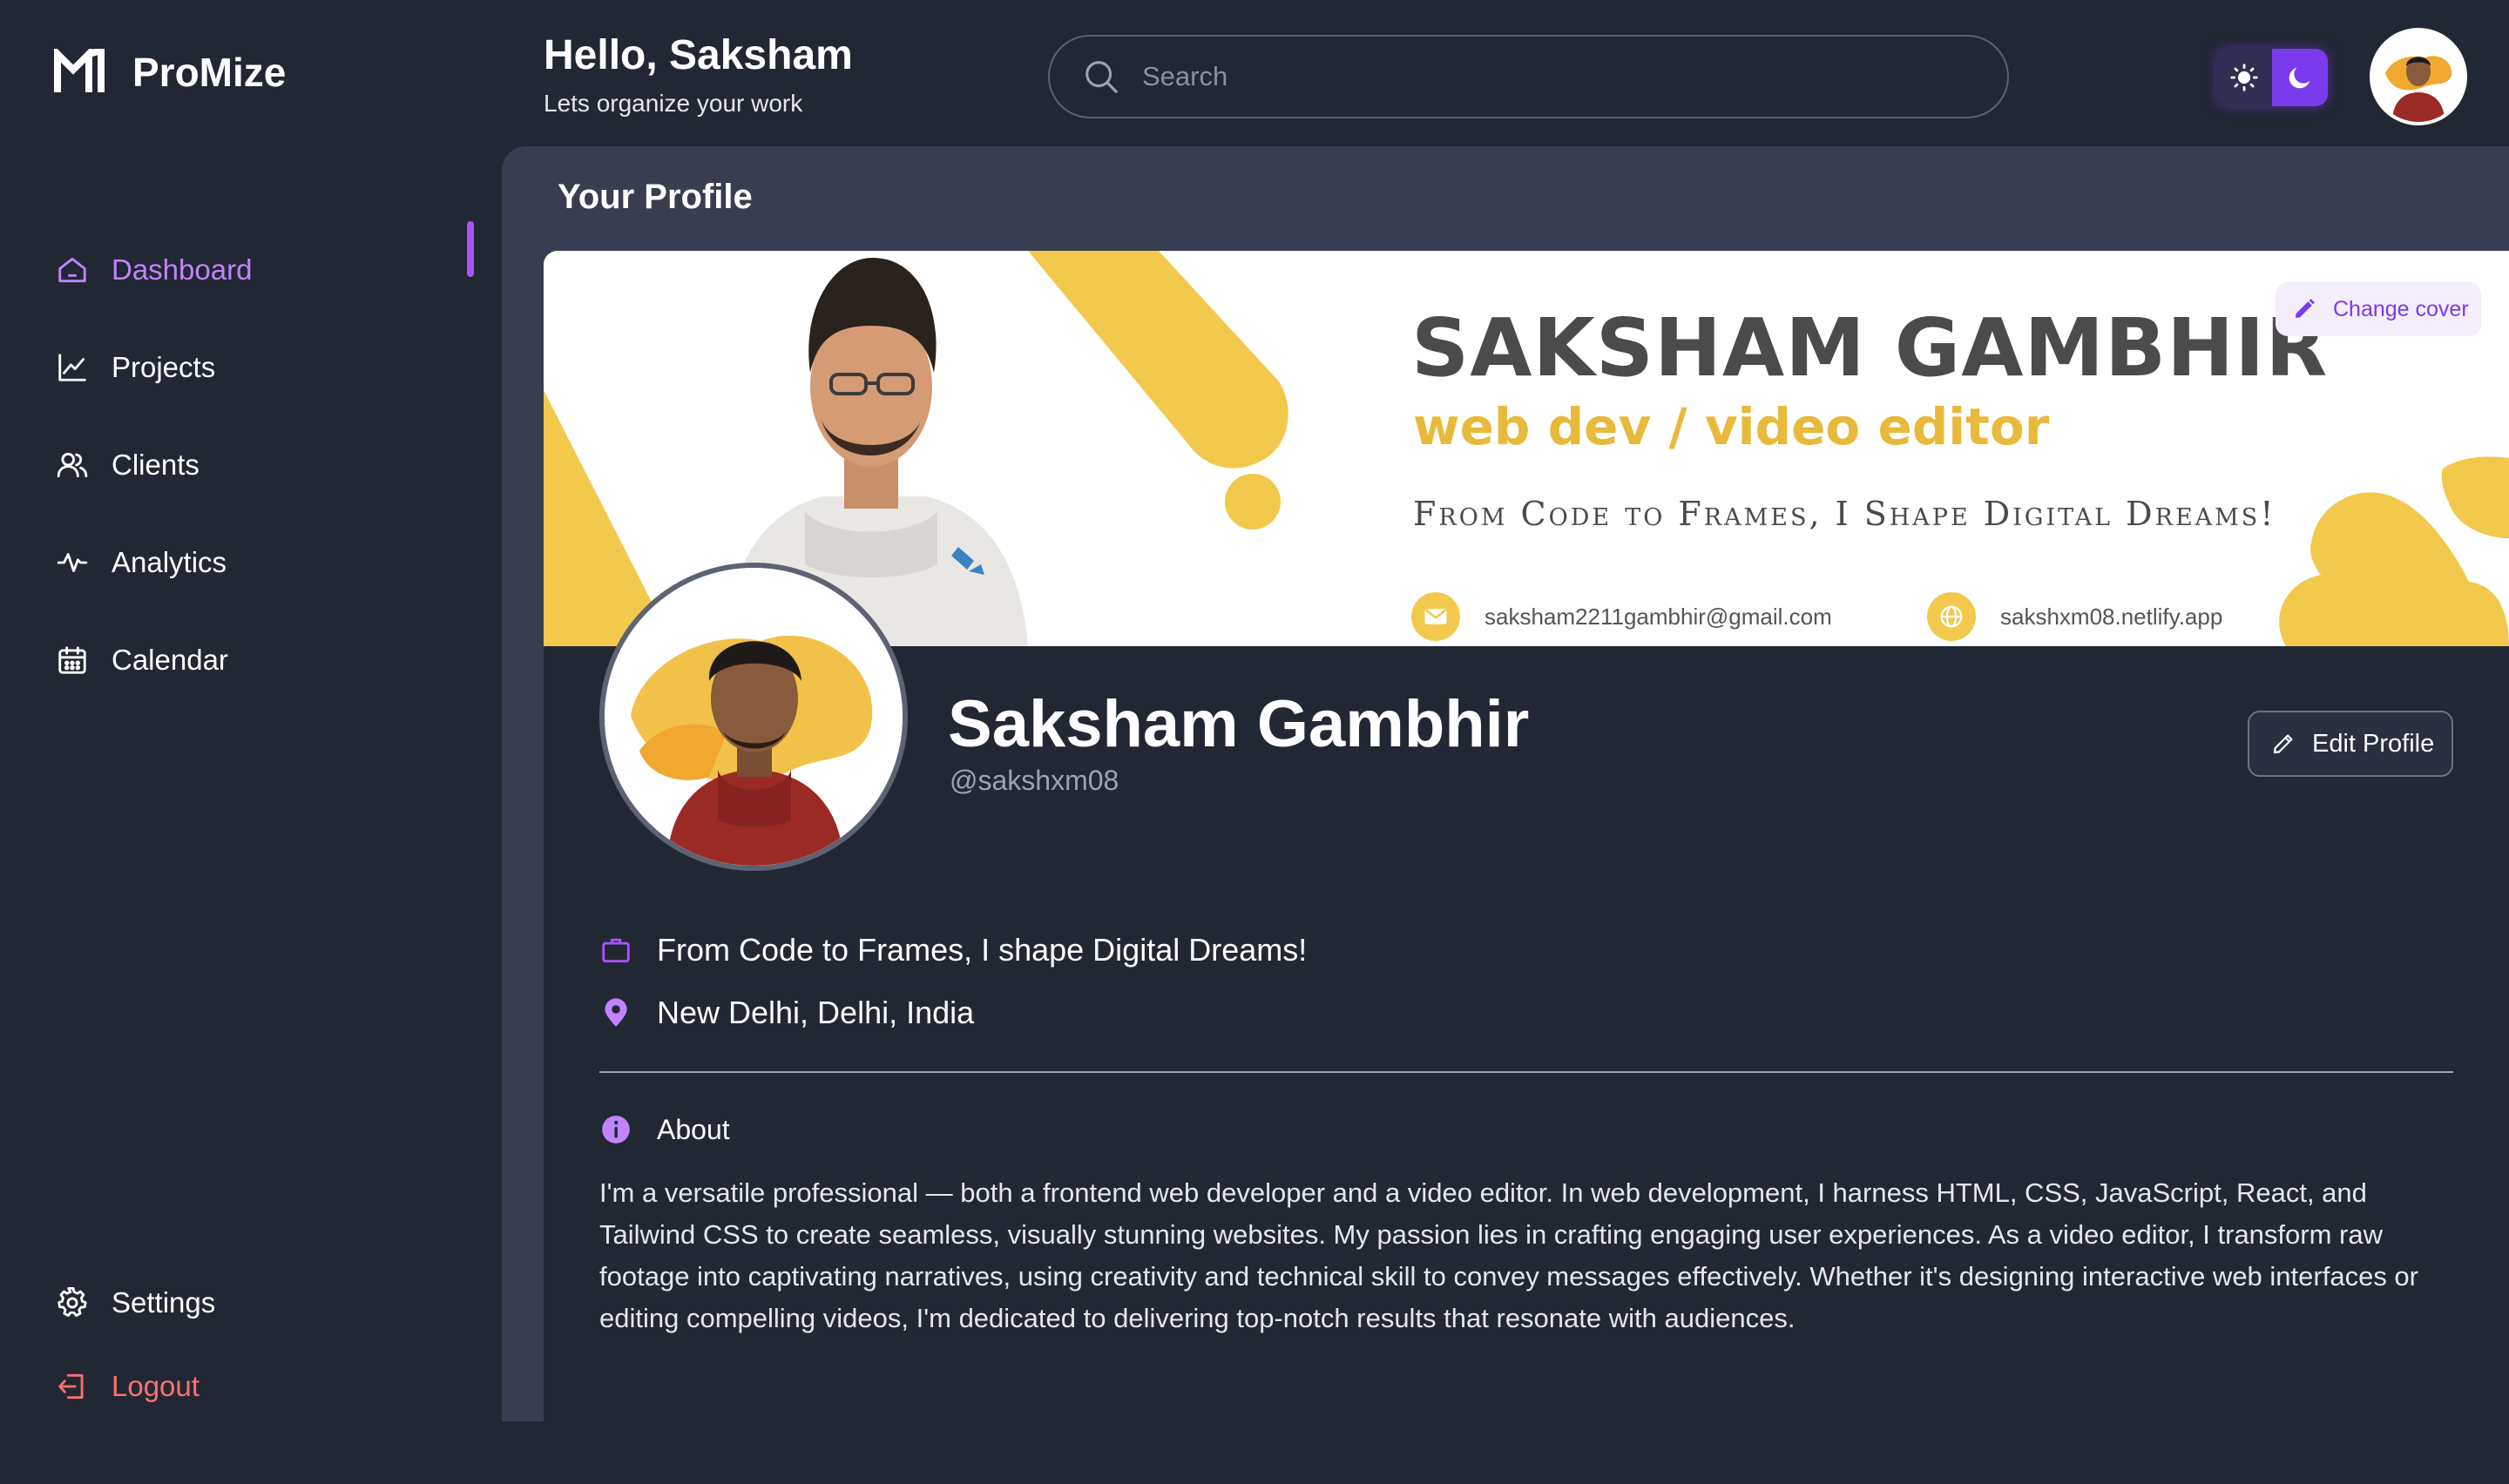  I want to click on sun-icon, so click(2244, 78).